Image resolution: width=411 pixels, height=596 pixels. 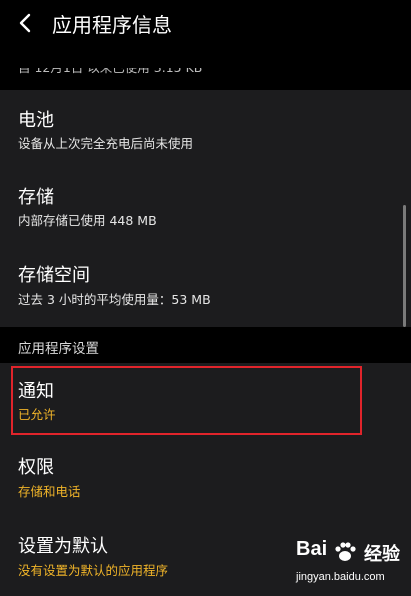 I want to click on watermark-url: jingyan.baidu.com, so click(x=340, y=577).